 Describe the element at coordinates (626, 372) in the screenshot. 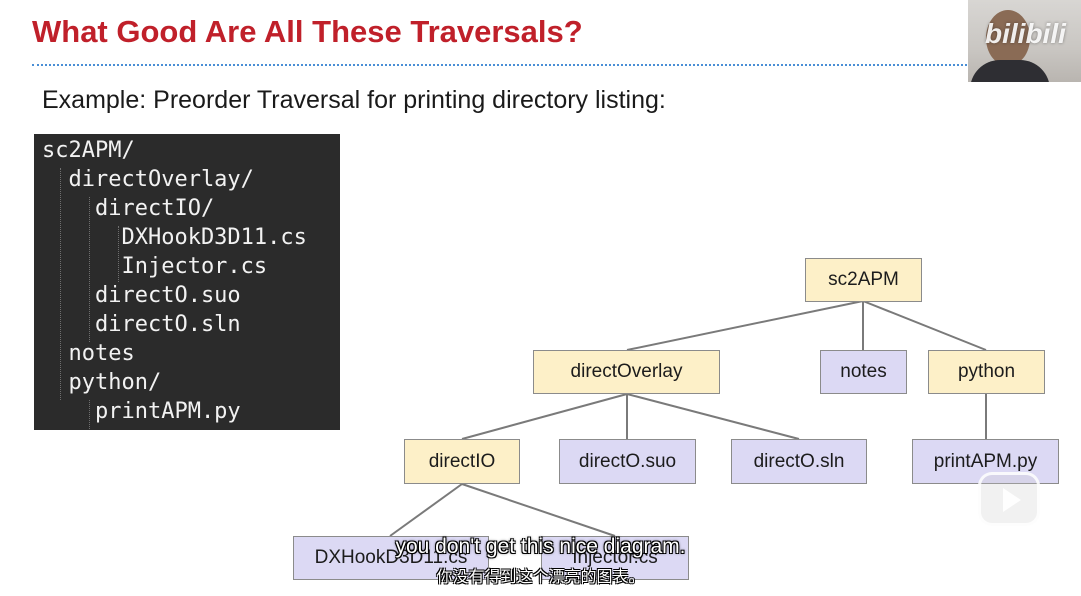

I see `tree-node-directoverlay: directOverlay` at that location.